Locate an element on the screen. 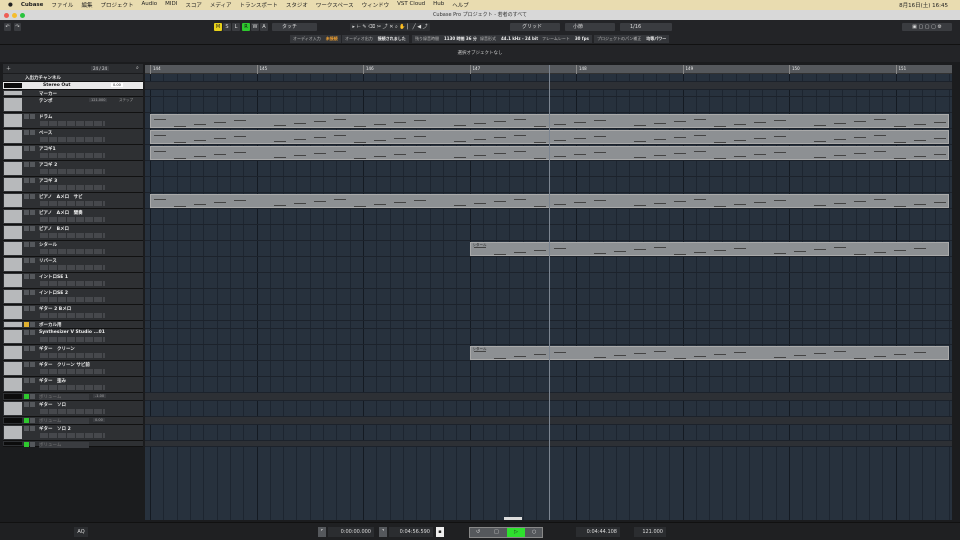  menu-app: Cubase is located at coordinates (32, 5).